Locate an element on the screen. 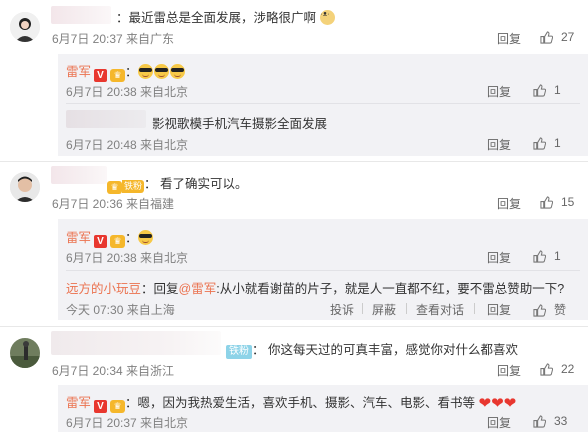 This screenshot has height=432, width=588. comment-meta: 6月7日 20:34 来自浙江 is located at coordinates (113, 371).